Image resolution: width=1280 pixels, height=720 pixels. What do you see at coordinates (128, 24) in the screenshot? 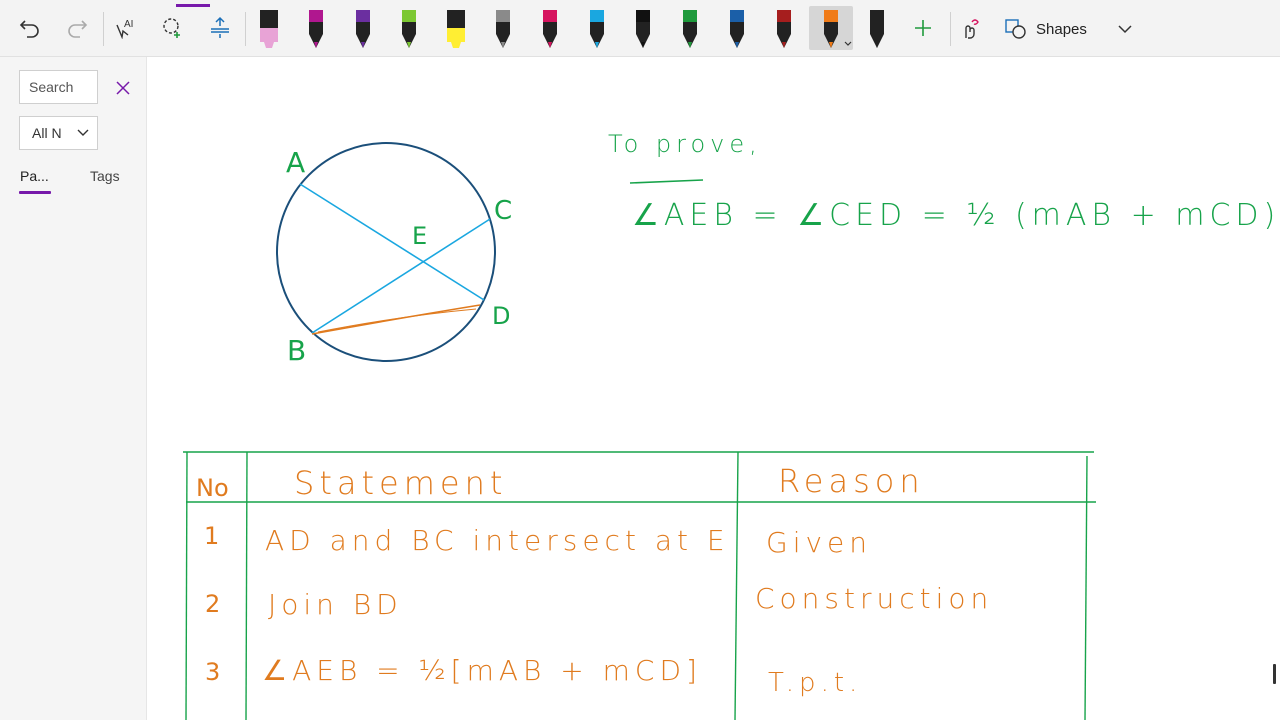
I see `svg-text: AI` at bounding box center [128, 24].